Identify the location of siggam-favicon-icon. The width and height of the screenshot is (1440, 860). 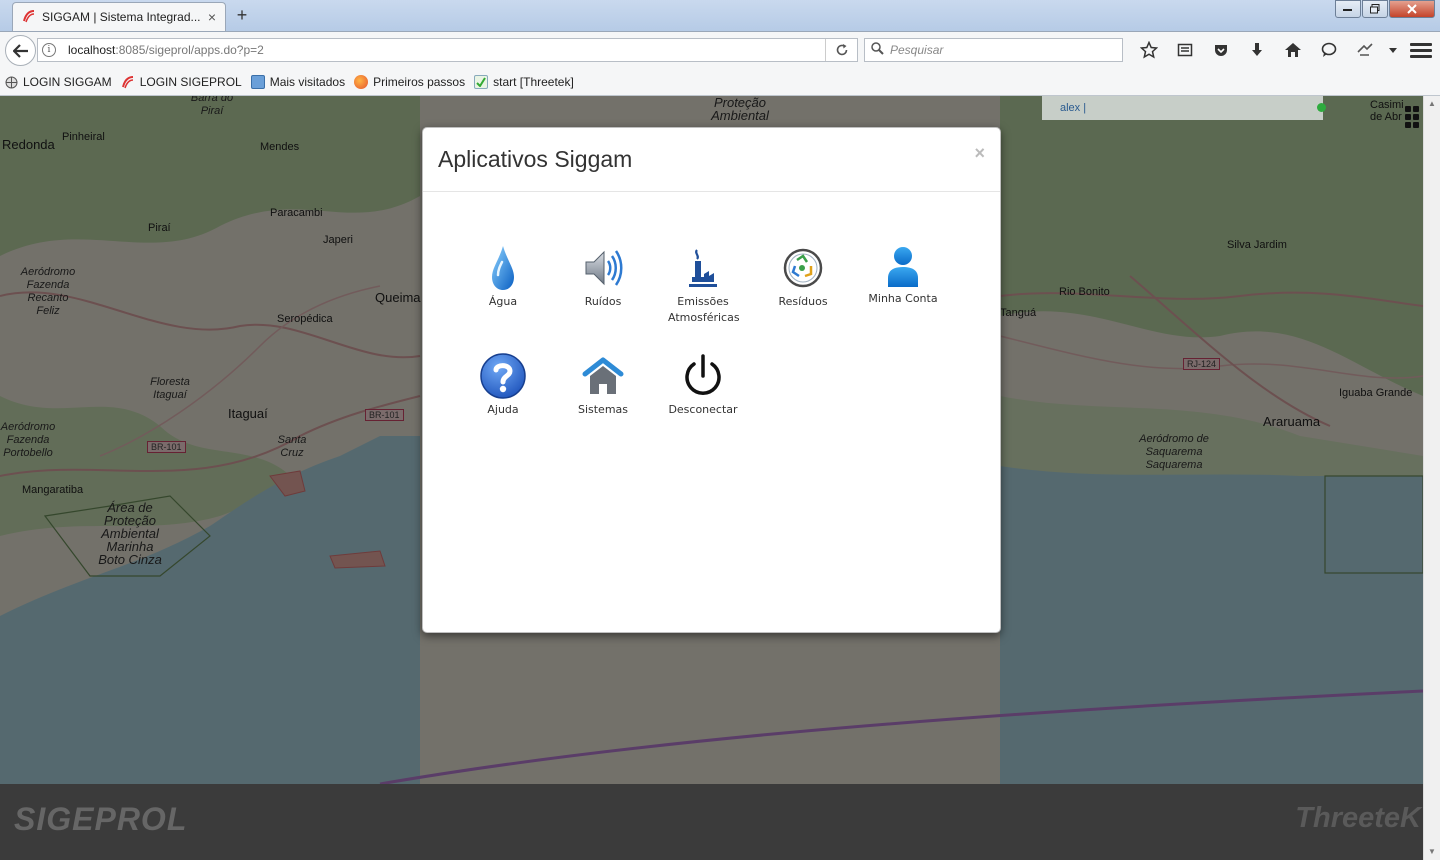
(29, 17).